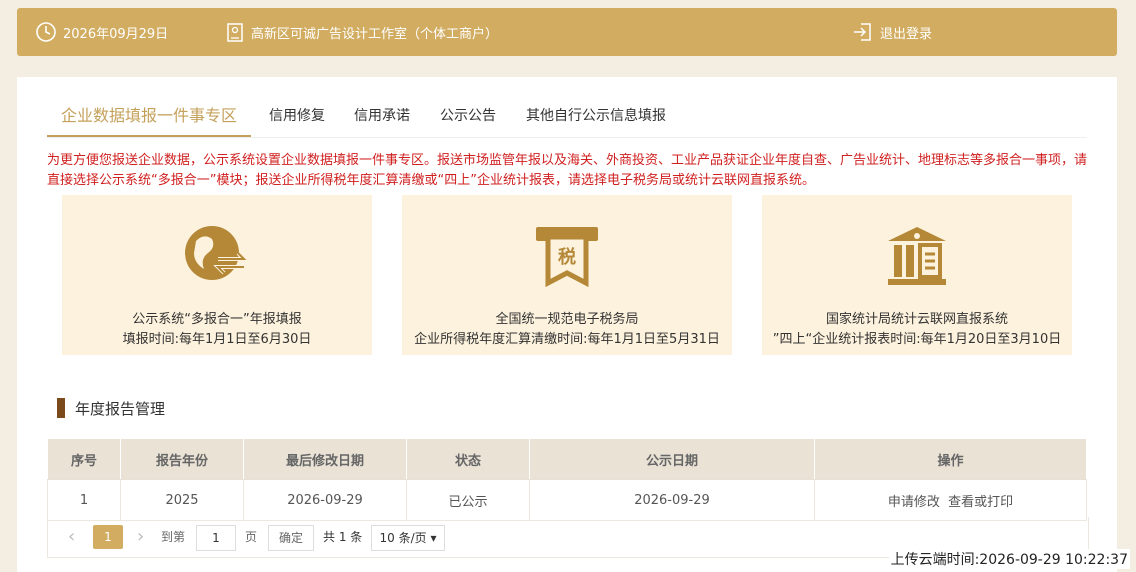  I want to click on tile-title: 公示系统“多报合一”年报填报, so click(217, 319).